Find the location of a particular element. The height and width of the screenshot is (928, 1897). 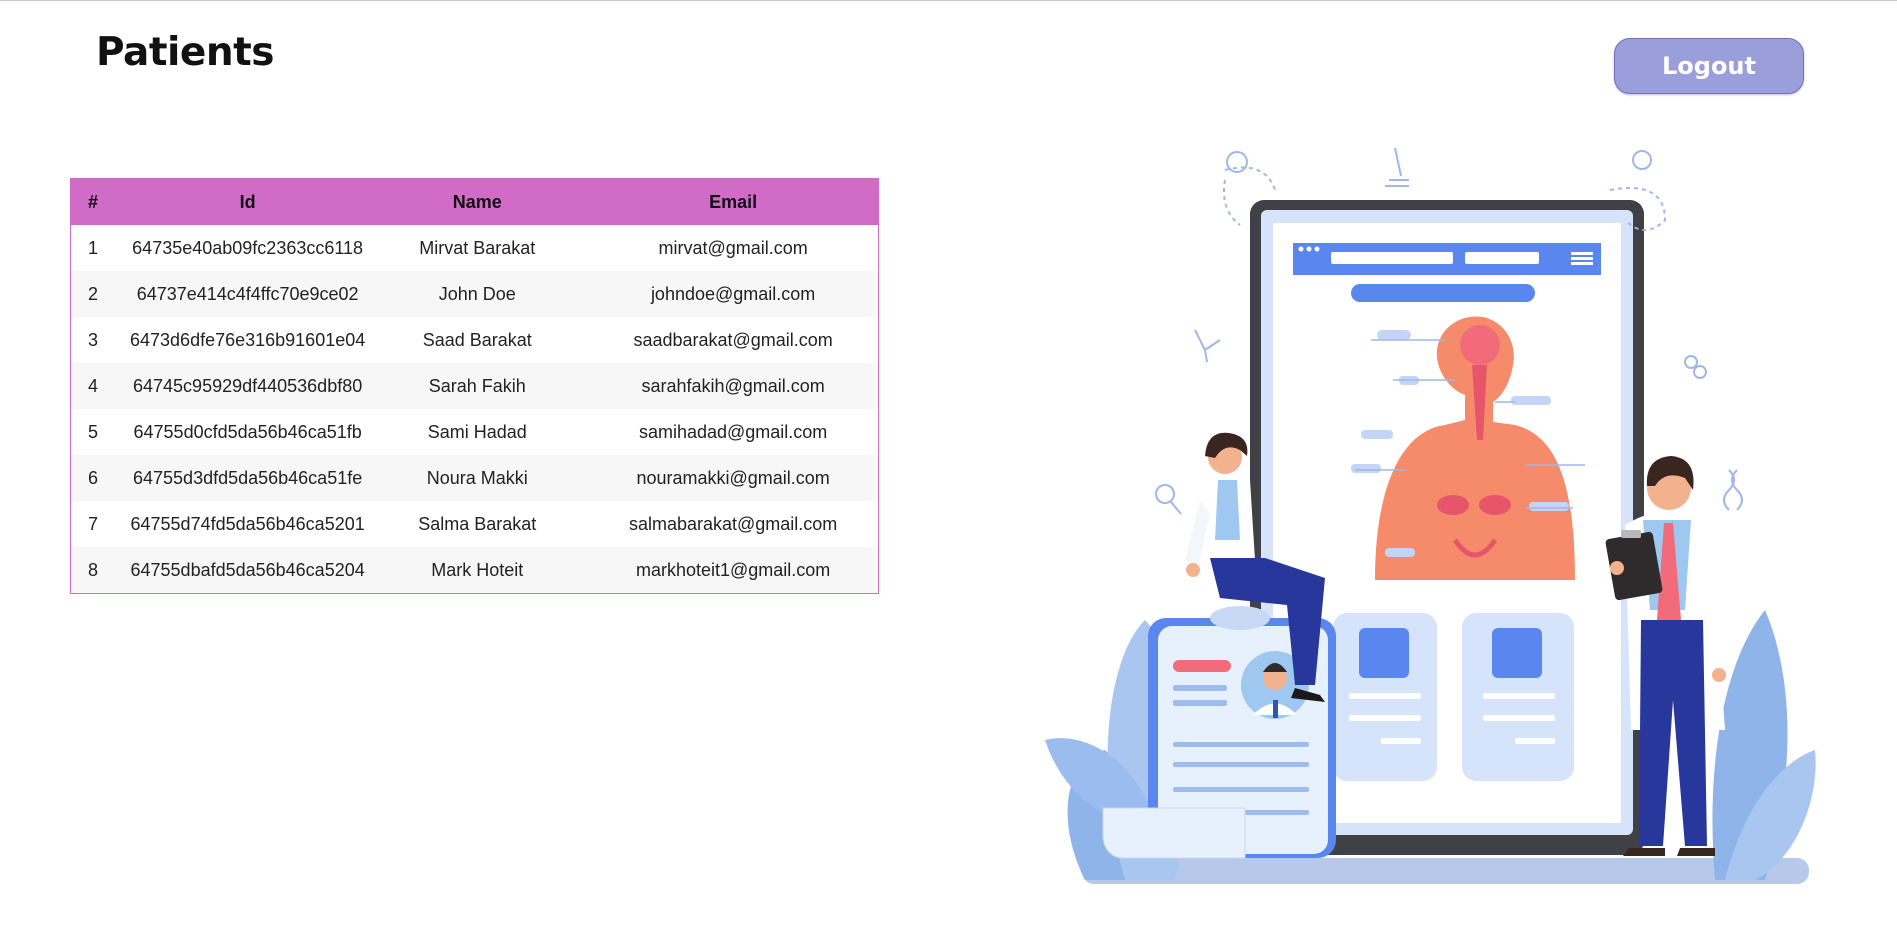

patient-name: John Doe is located at coordinates (477, 293).